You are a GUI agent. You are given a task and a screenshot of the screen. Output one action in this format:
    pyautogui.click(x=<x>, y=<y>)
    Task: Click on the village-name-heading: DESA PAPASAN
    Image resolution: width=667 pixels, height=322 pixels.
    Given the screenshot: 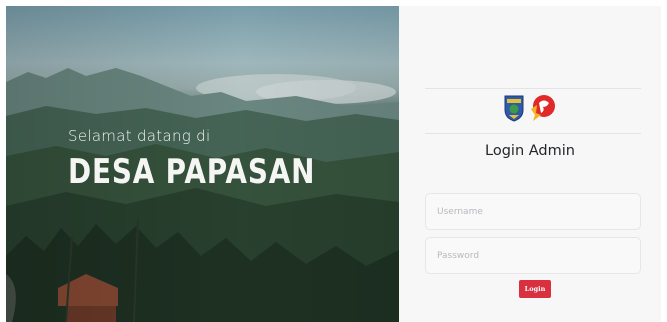 What is the action you would take?
    pyautogui.click(x=192, y=172)
    